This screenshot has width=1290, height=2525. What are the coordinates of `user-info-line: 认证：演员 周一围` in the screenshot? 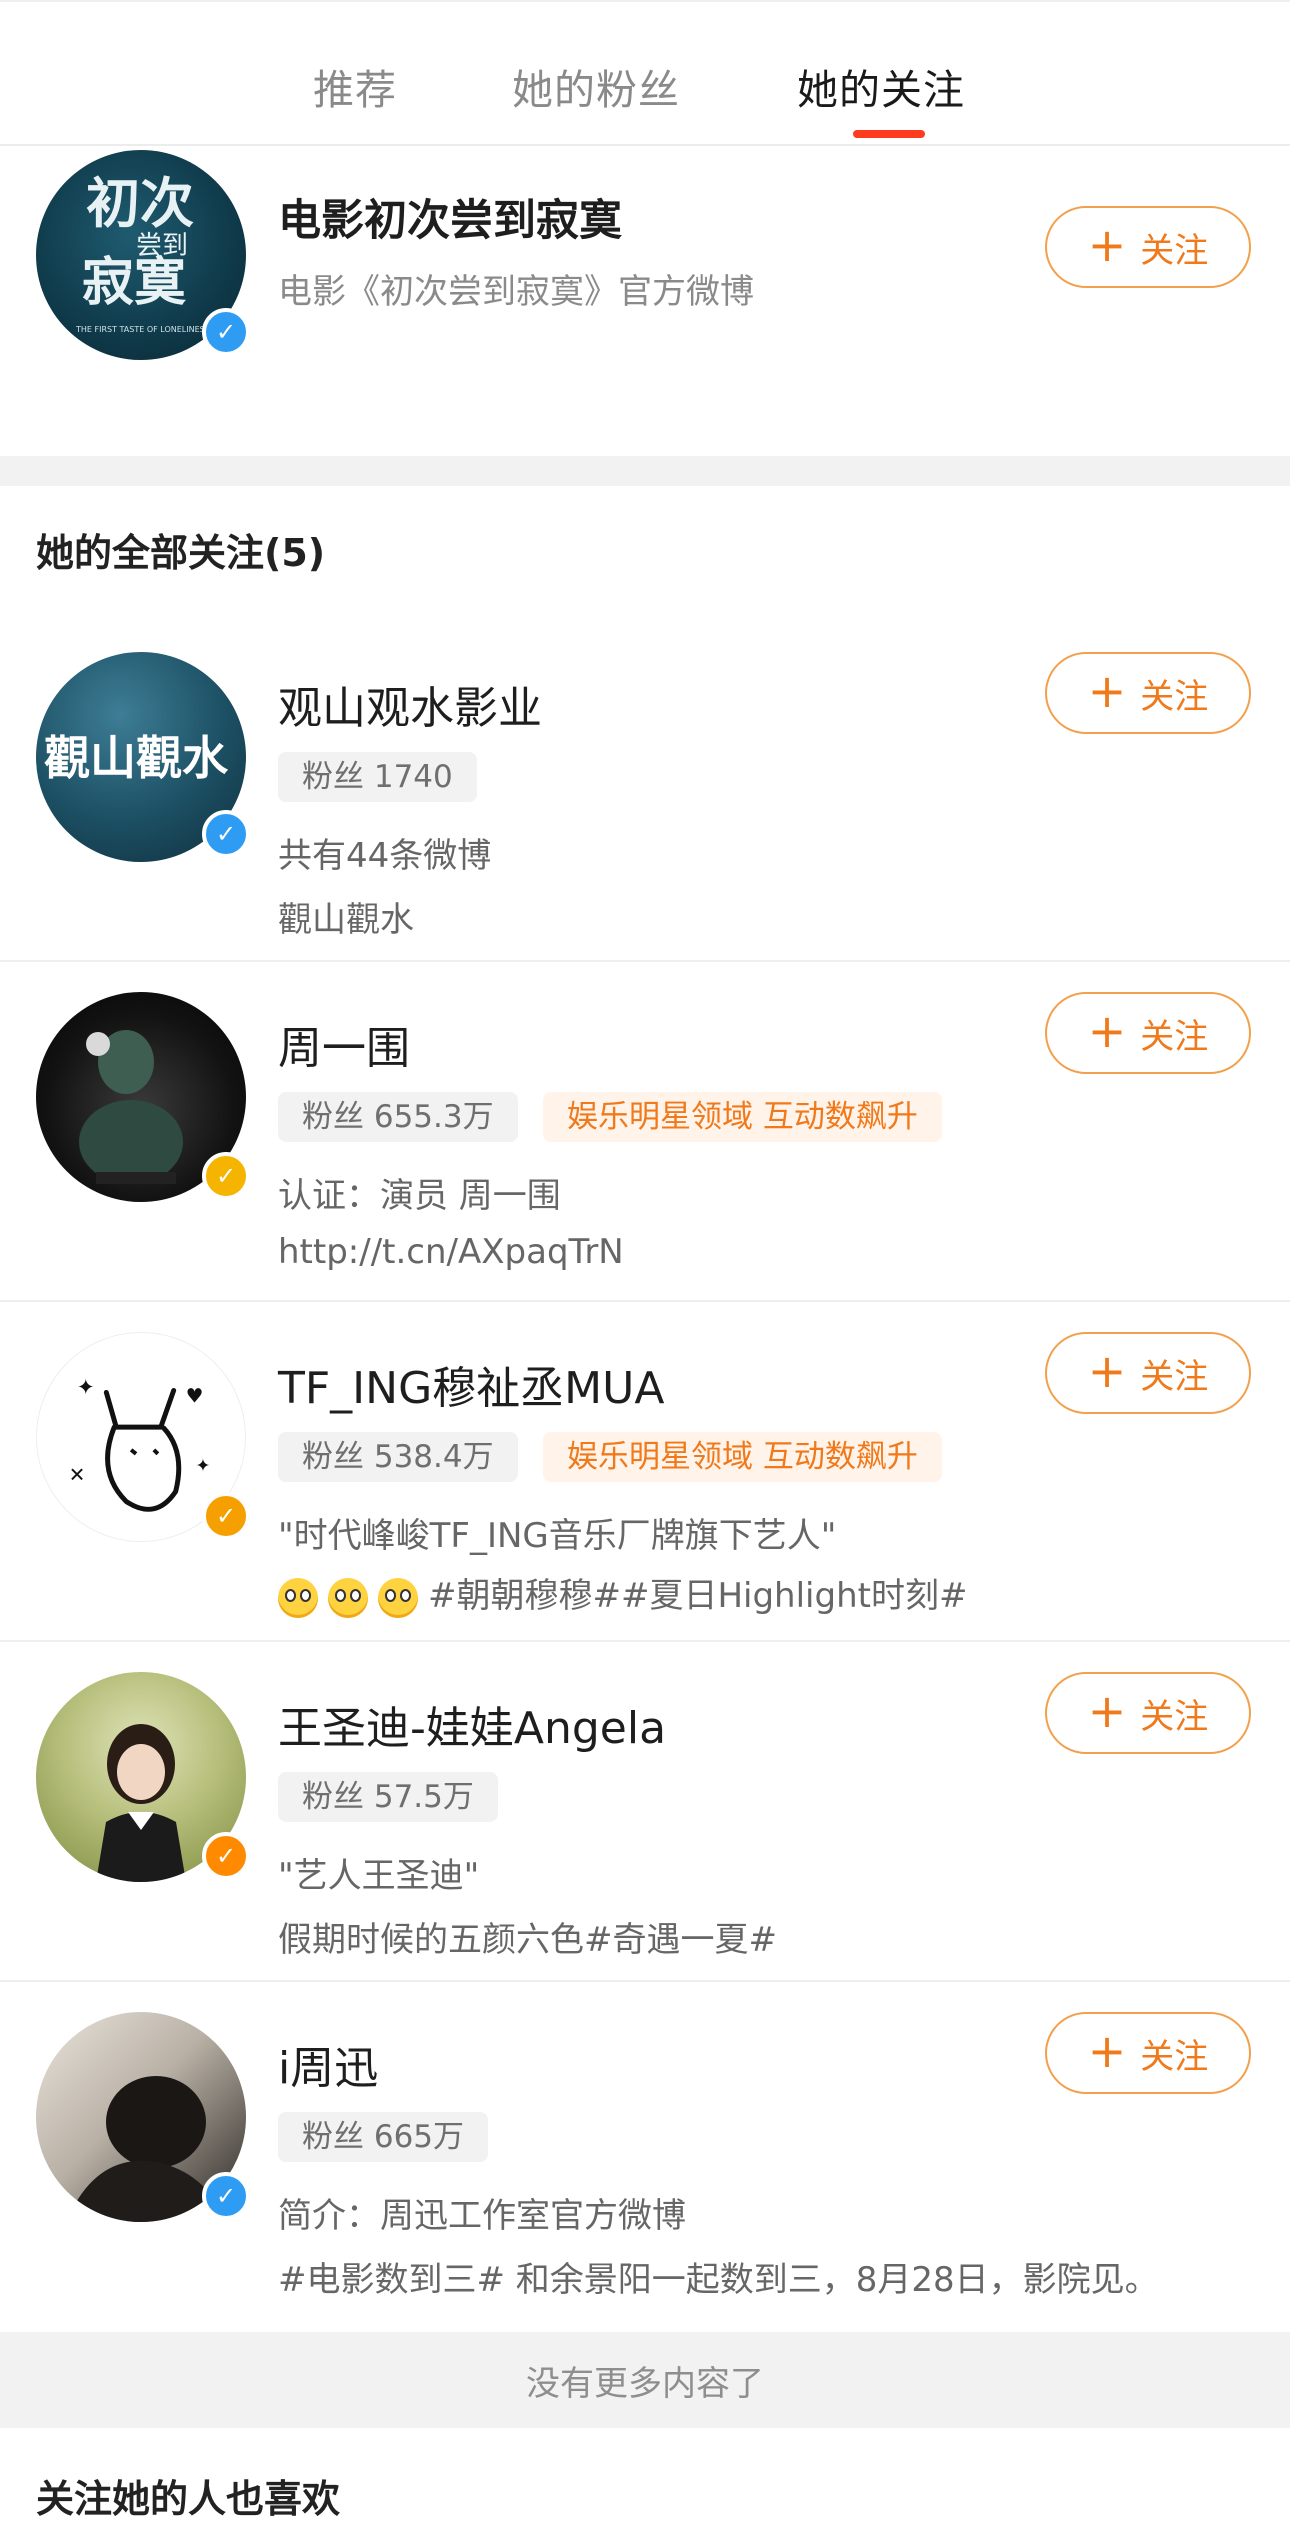 It's located at (419, 1196).